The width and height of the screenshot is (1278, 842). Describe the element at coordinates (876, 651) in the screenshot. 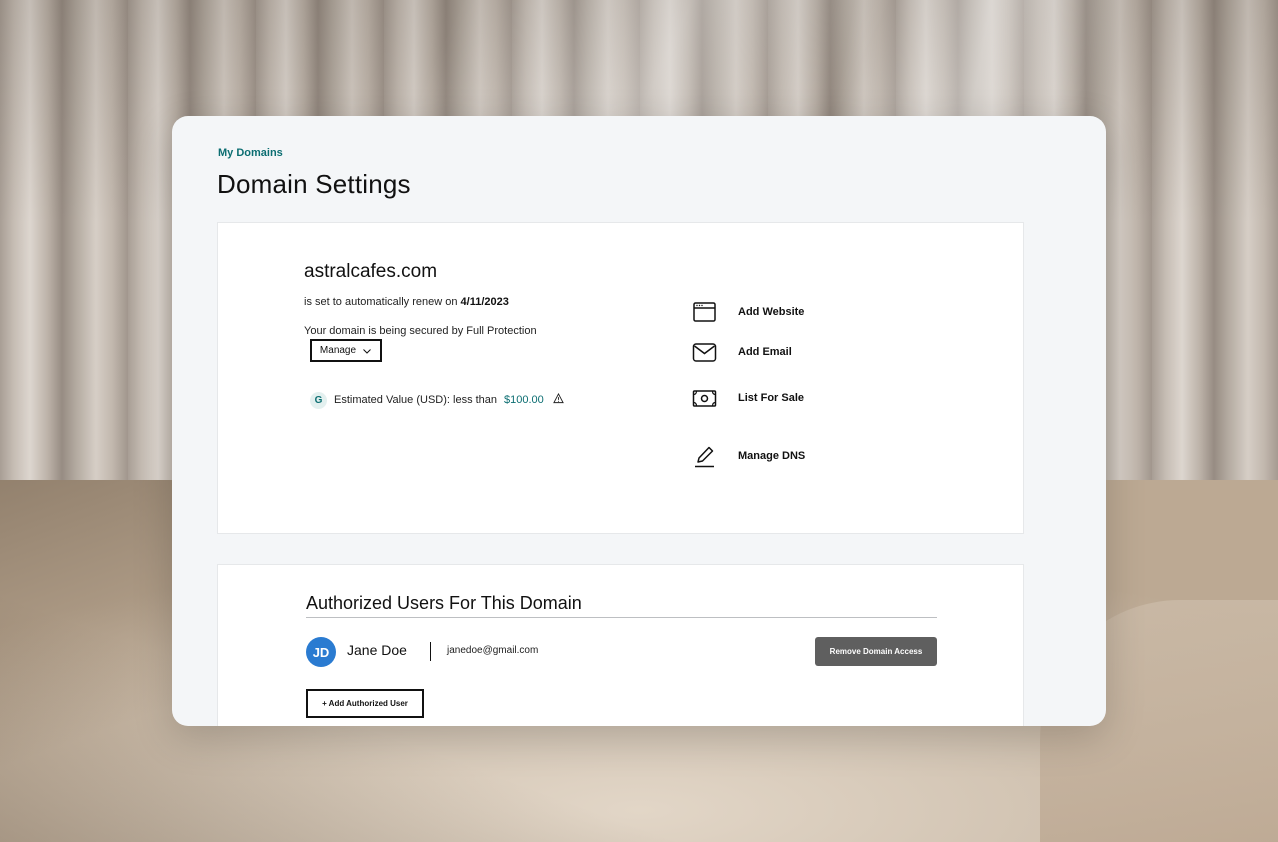

I see `remove-domain-access-button: Remove Domain Access` at that location.